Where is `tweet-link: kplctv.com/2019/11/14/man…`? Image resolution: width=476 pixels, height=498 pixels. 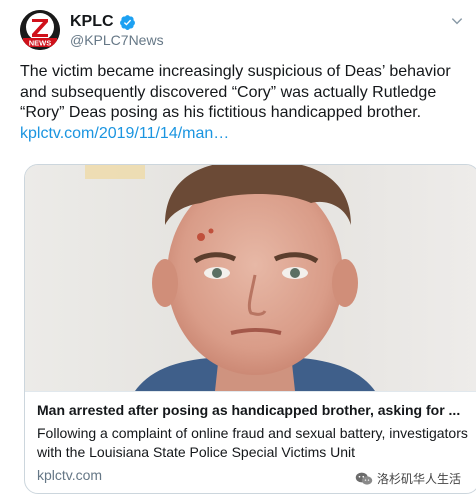 tweet-link: kplctv.com/2019/11/14/man… is located at coordinates (124, 133).